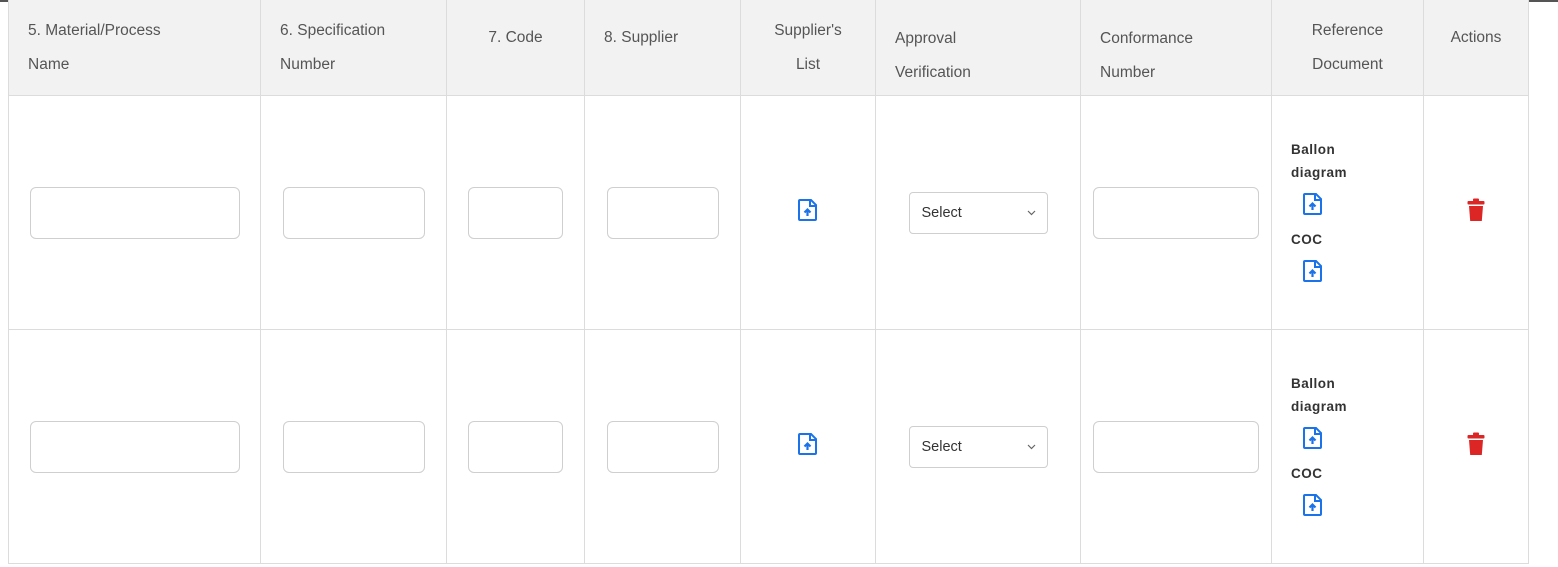  Describe the element at coordinates (1176, 48) in the screenshot. I see `header-conformance-number: Conformance Number` at that location.